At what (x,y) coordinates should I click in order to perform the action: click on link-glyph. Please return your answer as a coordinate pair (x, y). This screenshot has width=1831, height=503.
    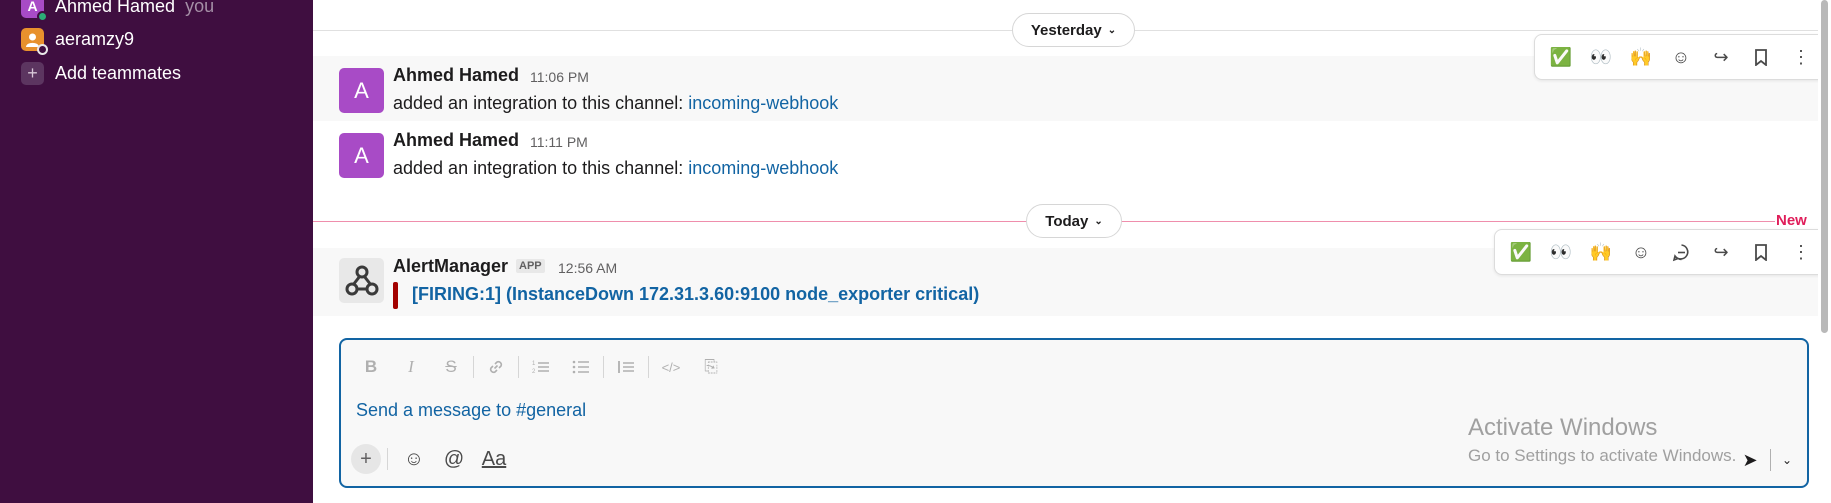
    Looking at the image, I should click on (496, 367).